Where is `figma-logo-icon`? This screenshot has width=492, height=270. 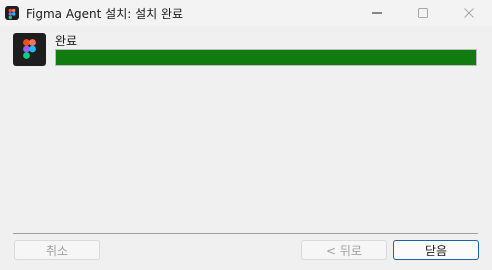
figma-logo-icon is located at coordinates (12, 13).